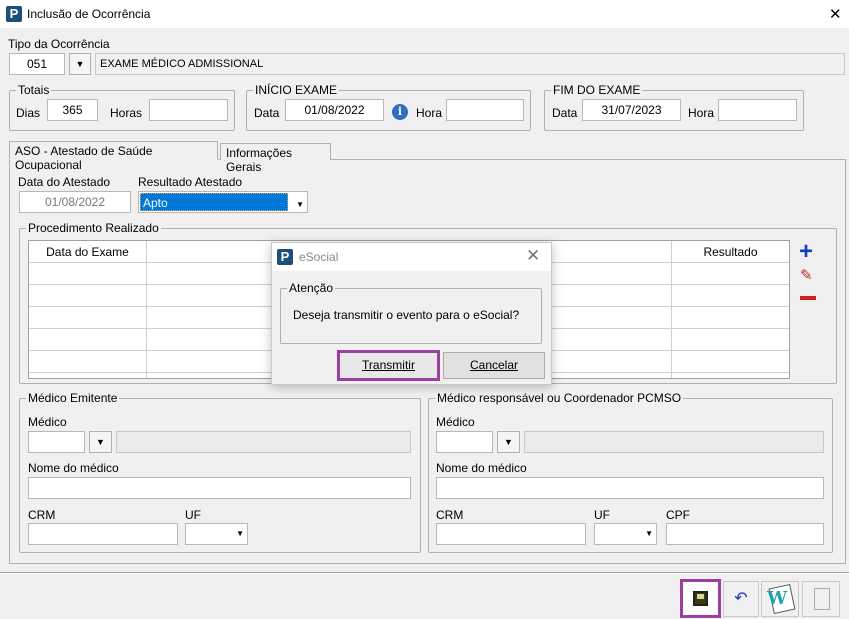 The height and width of the screenshot is (619, 849). I want to click on inicio-data-label: Data, so click(267, 113).